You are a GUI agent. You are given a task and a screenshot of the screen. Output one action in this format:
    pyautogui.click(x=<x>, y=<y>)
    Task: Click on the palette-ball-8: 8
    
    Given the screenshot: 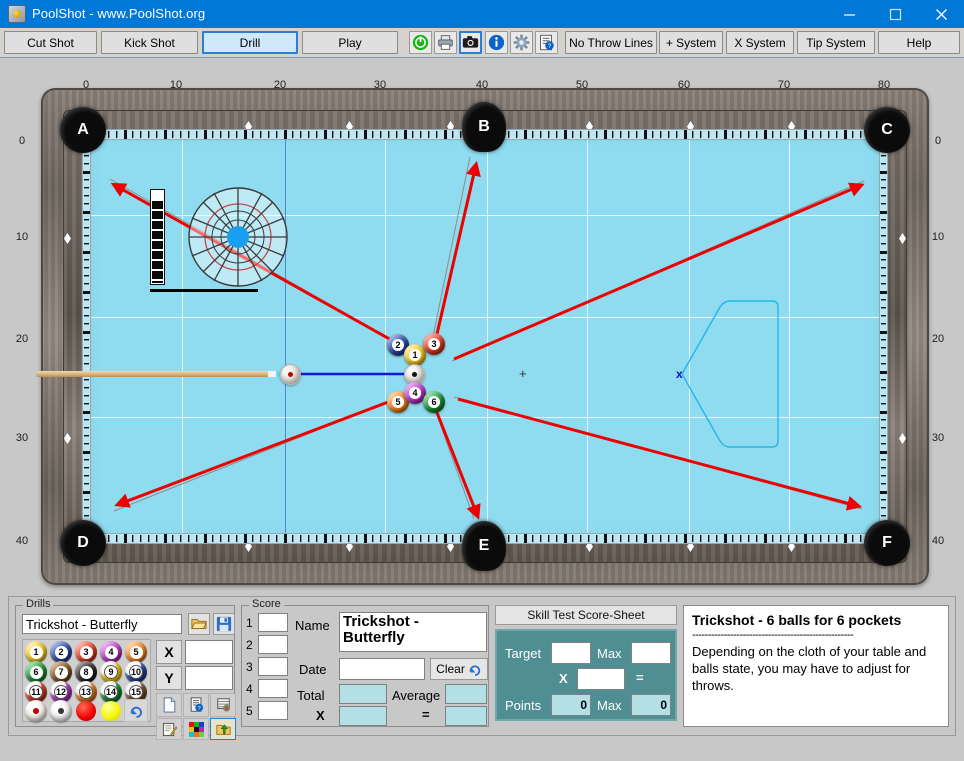 What is the action you would take?
    pyautogui.click(x=86, y=672)
    